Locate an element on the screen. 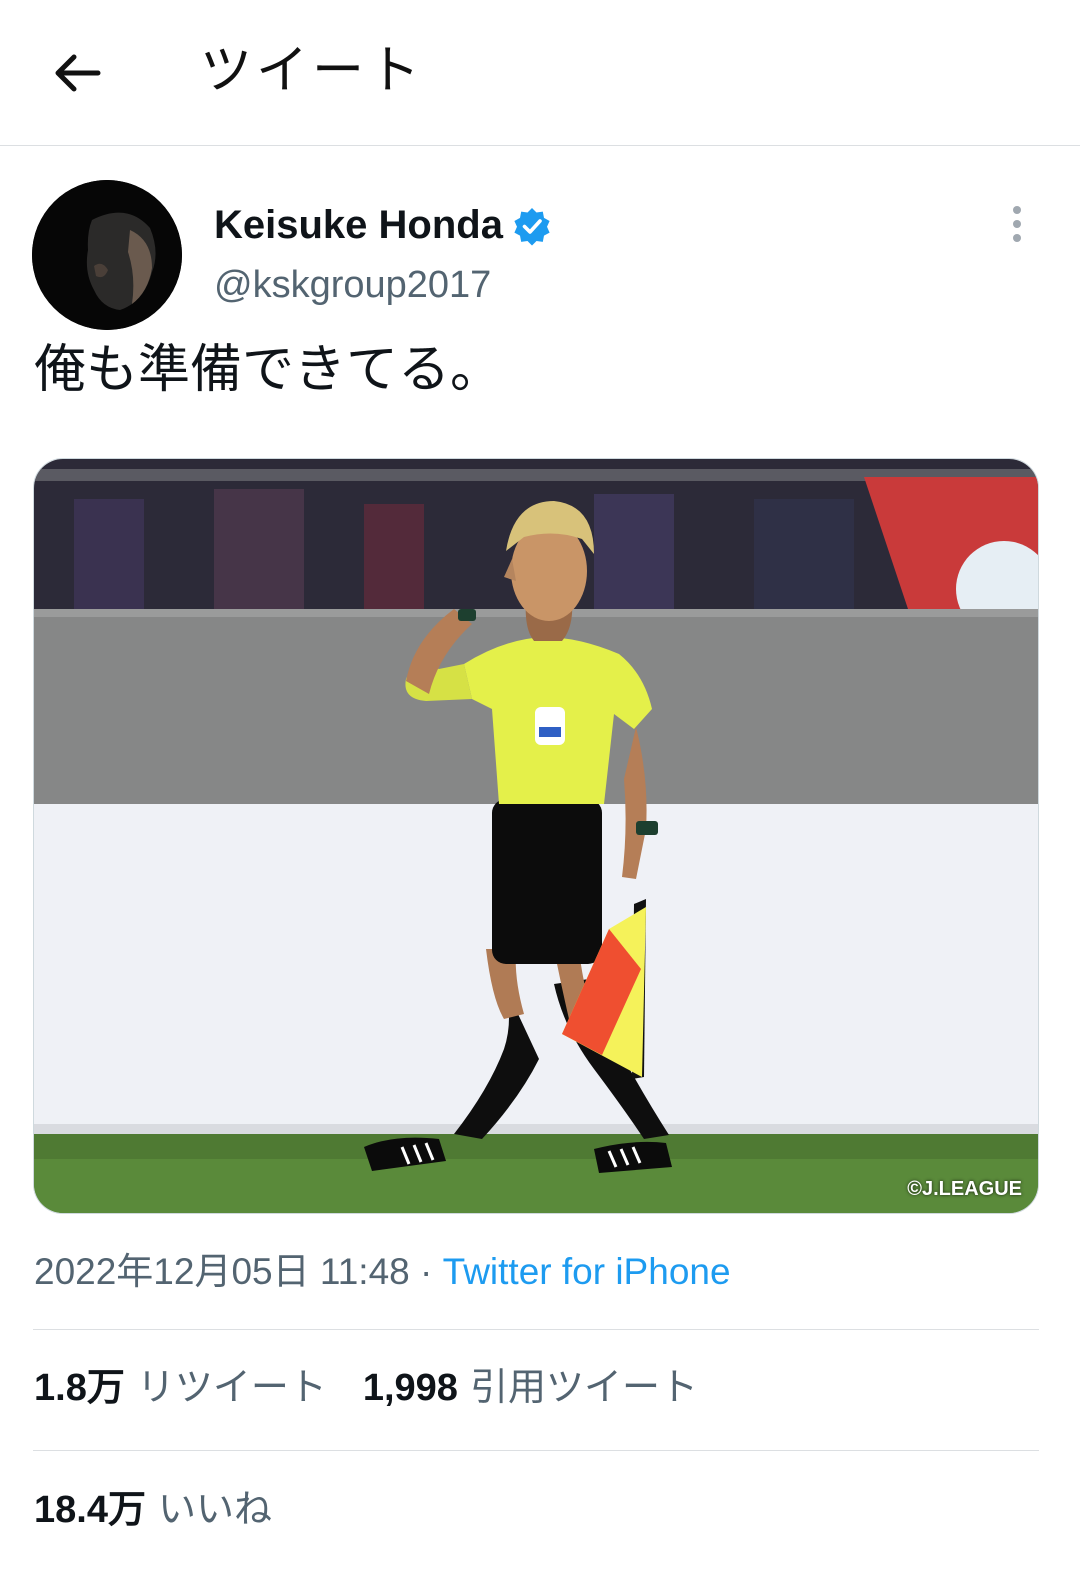  retweets-label: リツイート is located at coordinates (231, 1388).